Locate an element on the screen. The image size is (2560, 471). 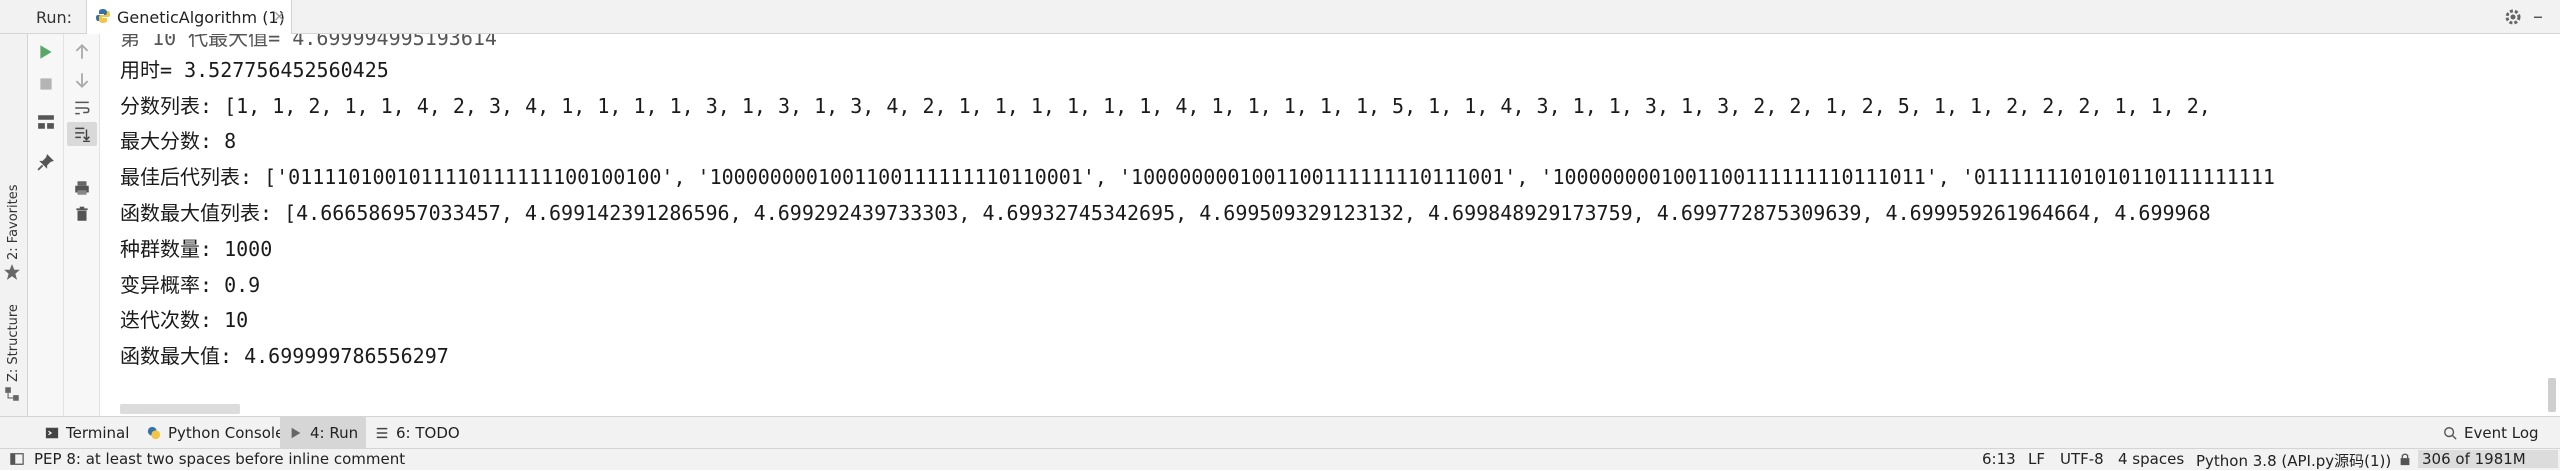
star-icon is located at coordinates (12, 272).